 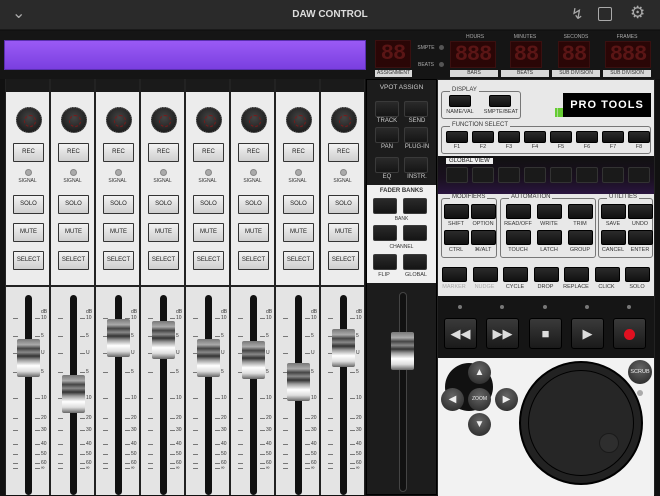 What do you see at coordinates (587, 333) in the screenshot?
I see `play-button: ▶` at bounding box center [587, 333].